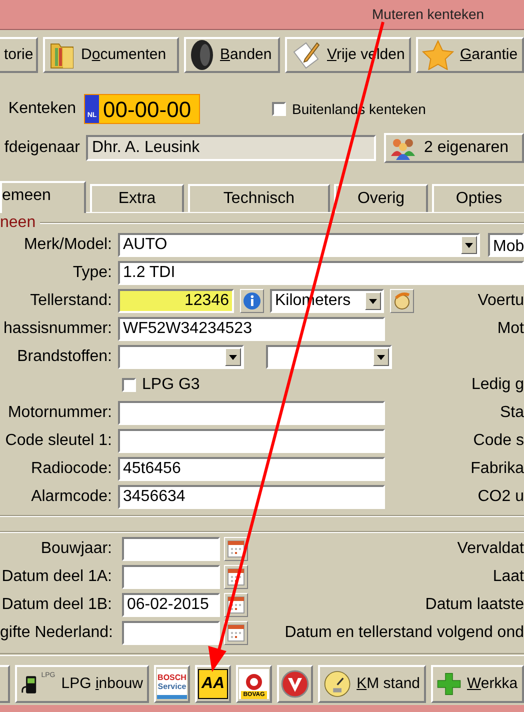 This screenshot has height=712, width=524. I want to click on tab: Extra, so click(137, 198).